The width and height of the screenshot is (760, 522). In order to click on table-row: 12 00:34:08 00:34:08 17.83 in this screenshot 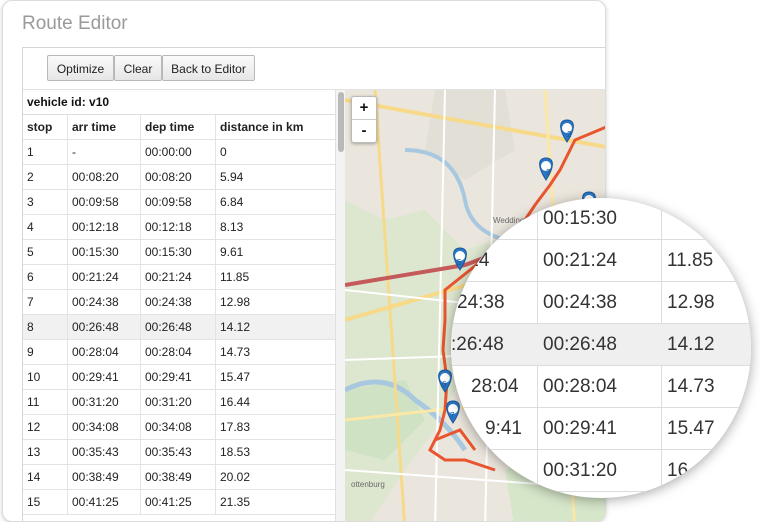, I will do `click(179, 427)`.